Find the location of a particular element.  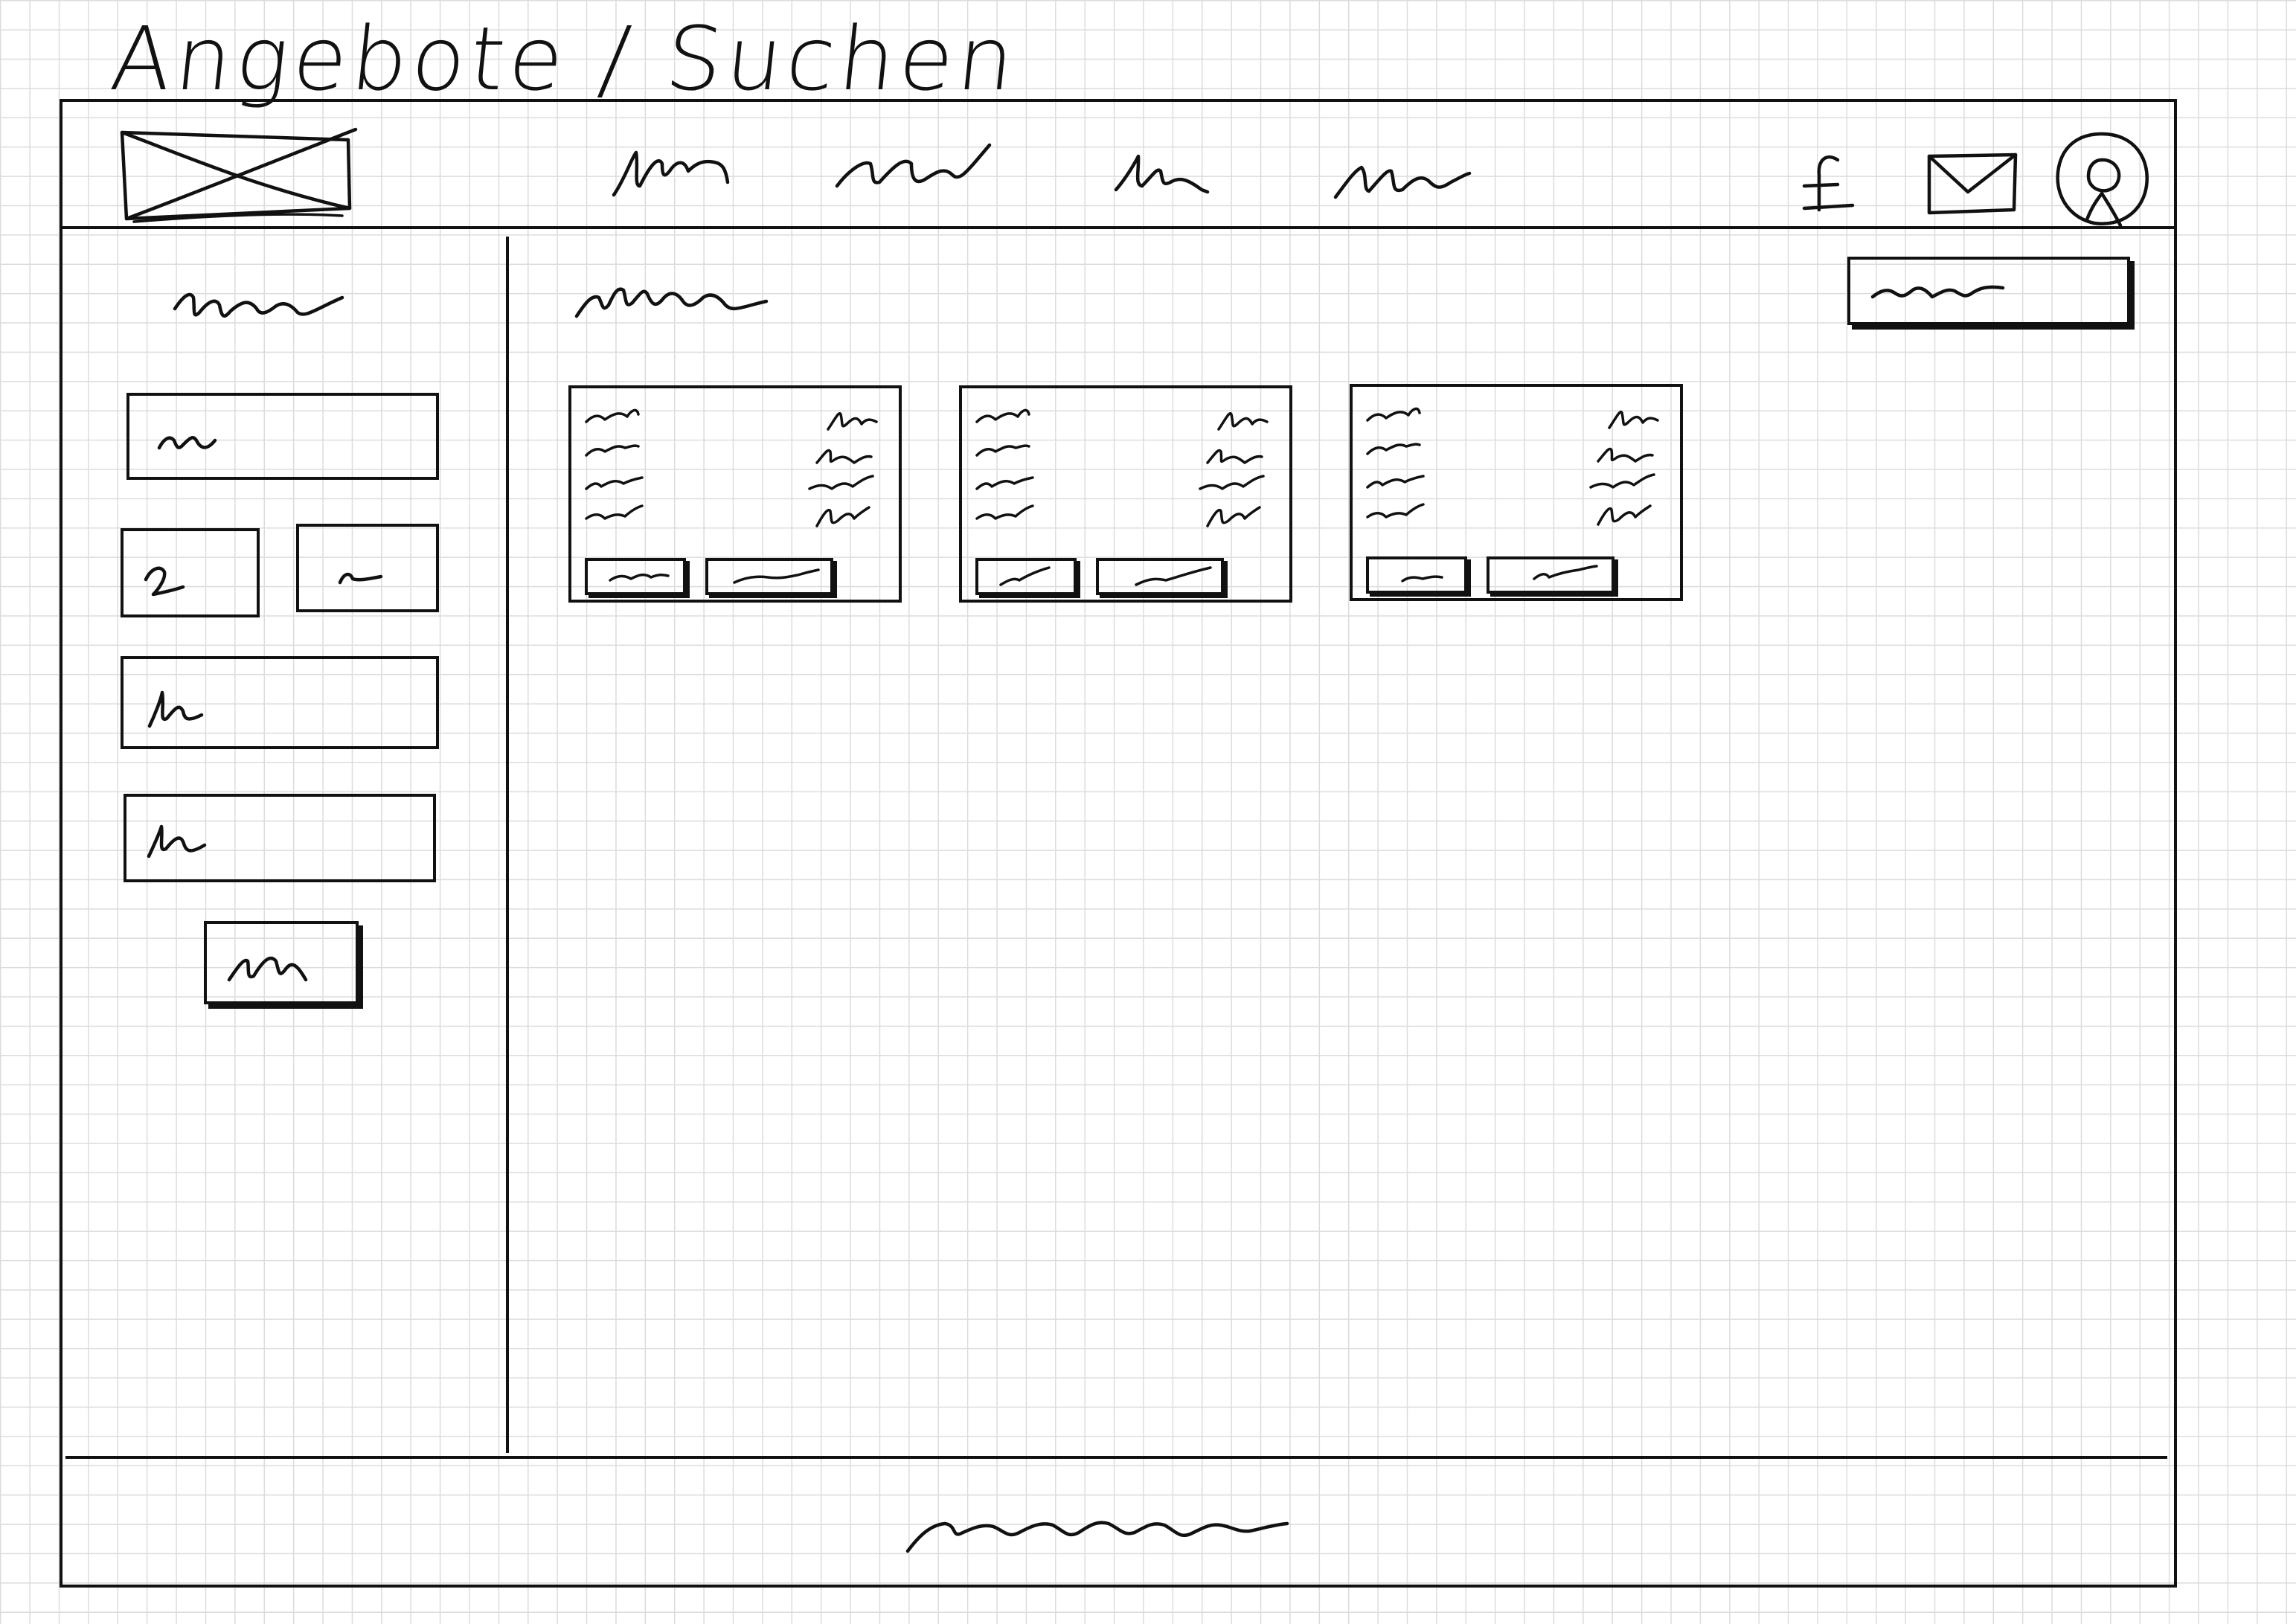

header-divider is located at coordinates (1118, 228).